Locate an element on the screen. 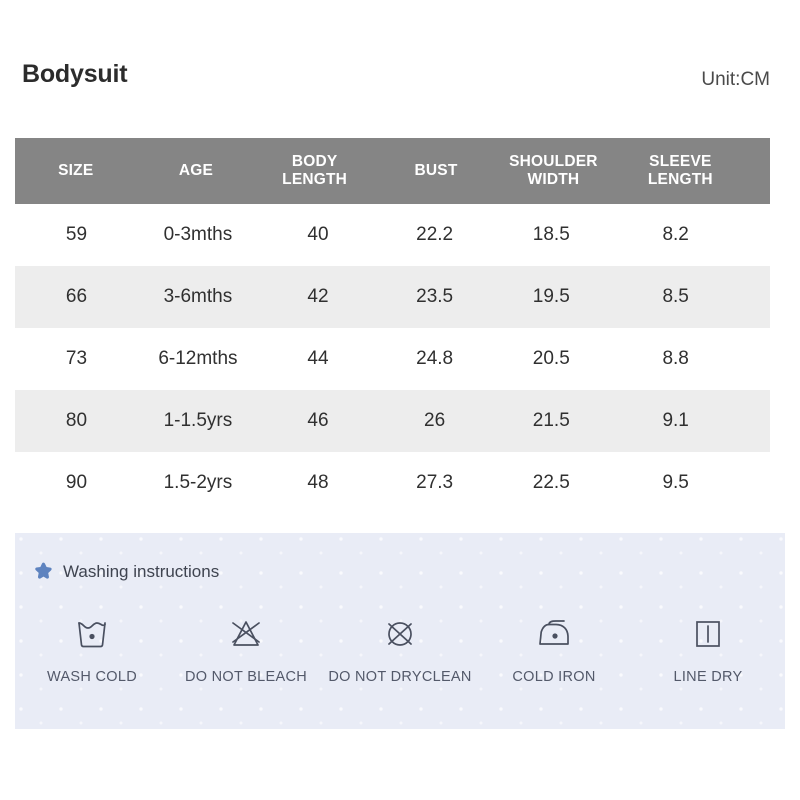 This screenshot has width=800, height=800. table-row: 66 3-6mths 42 23.5 19.5 8.5 is located at coordinates (392, 297).